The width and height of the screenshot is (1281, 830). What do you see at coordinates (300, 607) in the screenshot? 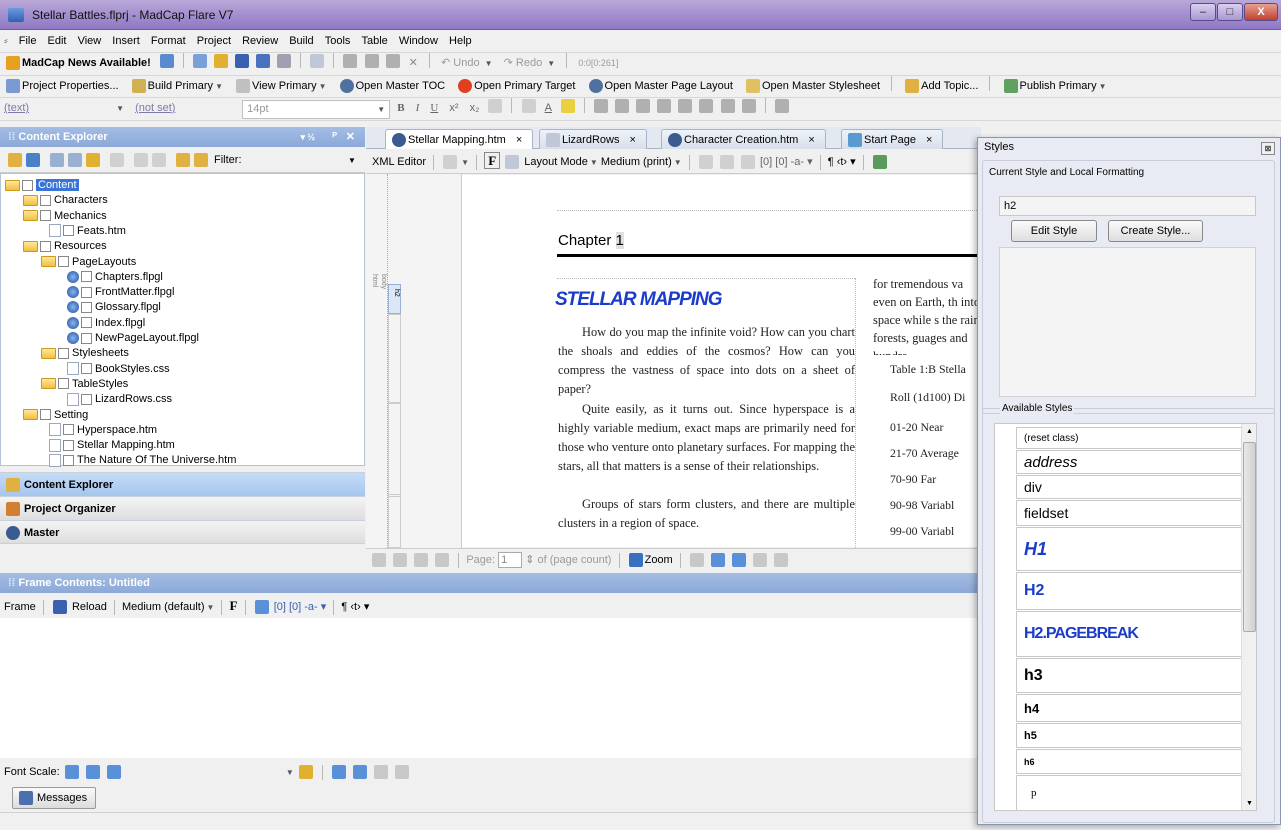
I see `conditions-icon: [0] [0] -a- ▾` at bounding box center [300, 607].